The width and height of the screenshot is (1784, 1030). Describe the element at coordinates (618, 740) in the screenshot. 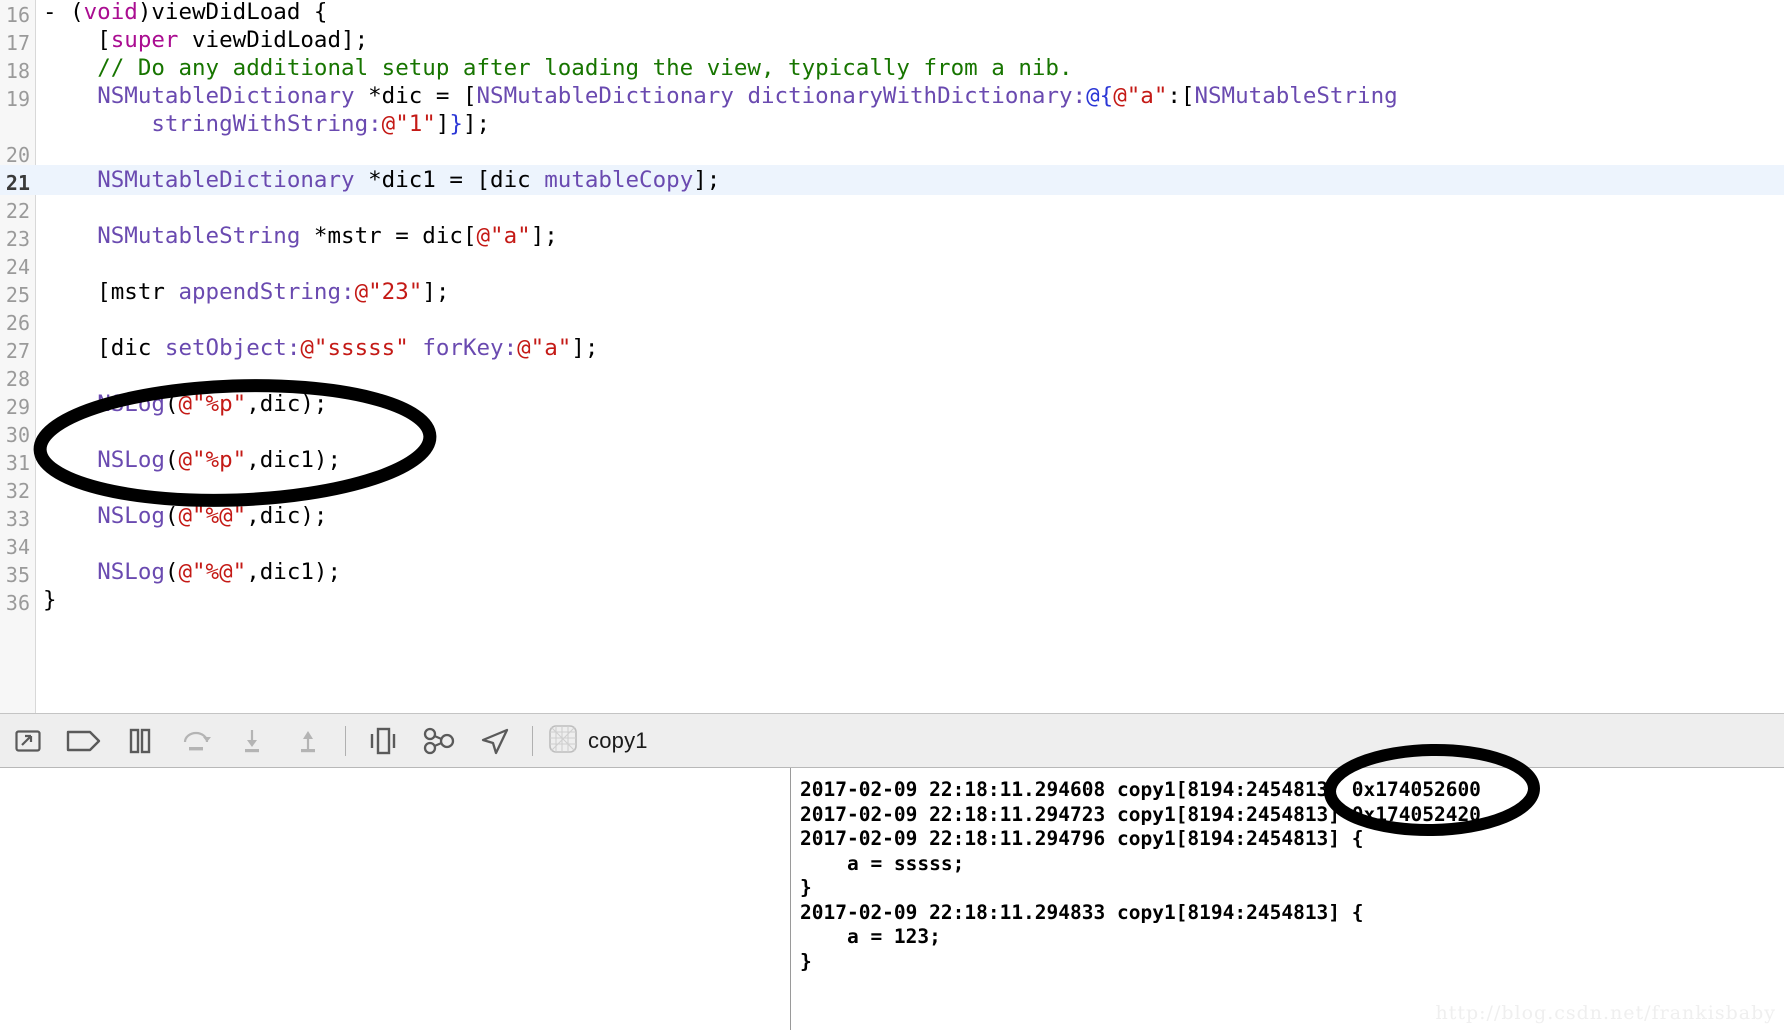

I see `process-name-label: copy1` at that location.